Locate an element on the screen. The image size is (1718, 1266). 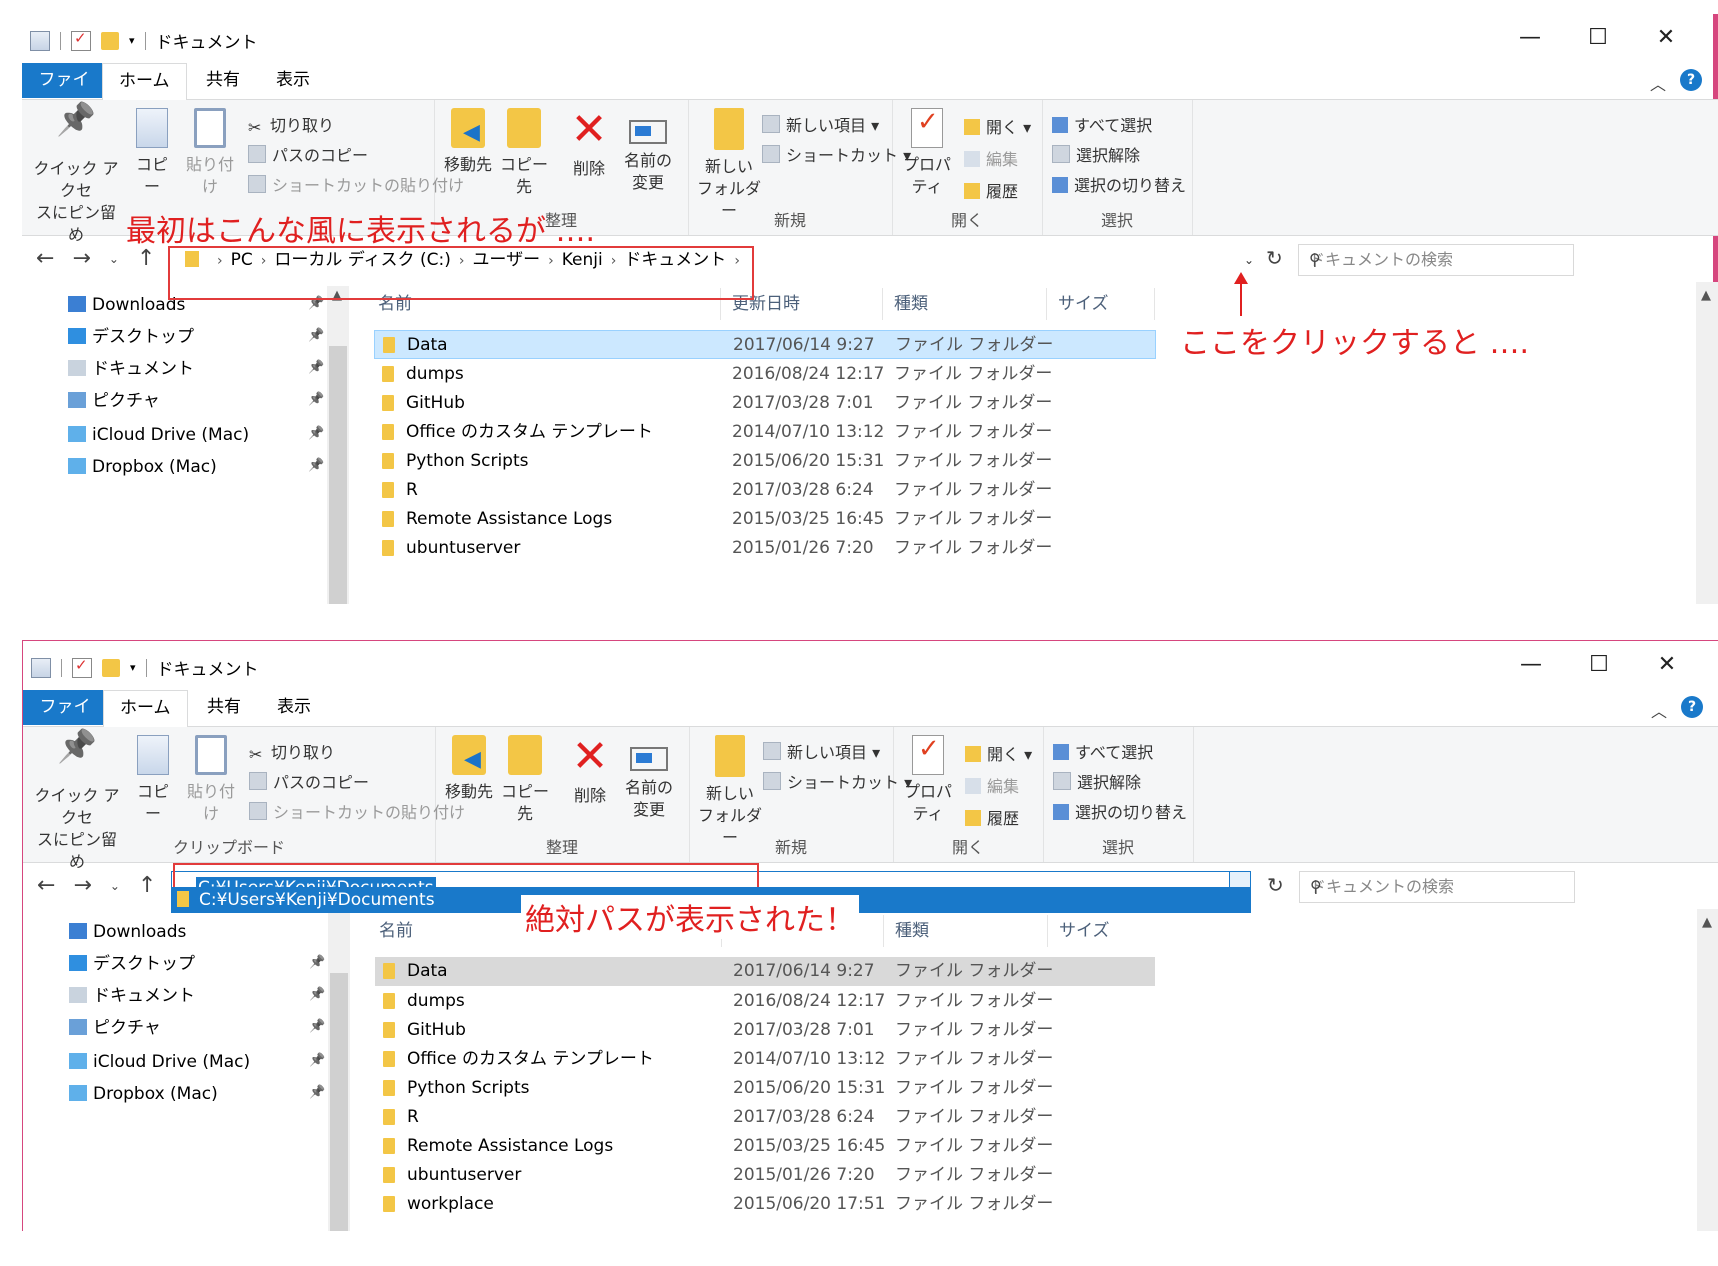
nav-scrollbar: ▲ is located at coordinates (338, 445).